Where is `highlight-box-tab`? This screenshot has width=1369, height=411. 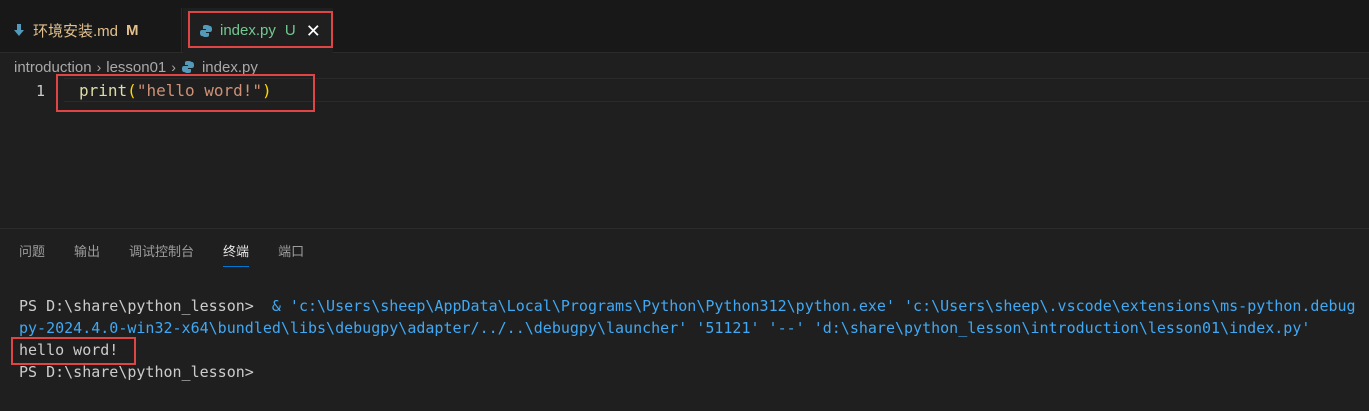
highlight-box-tab is located at coordinates (260, 29).